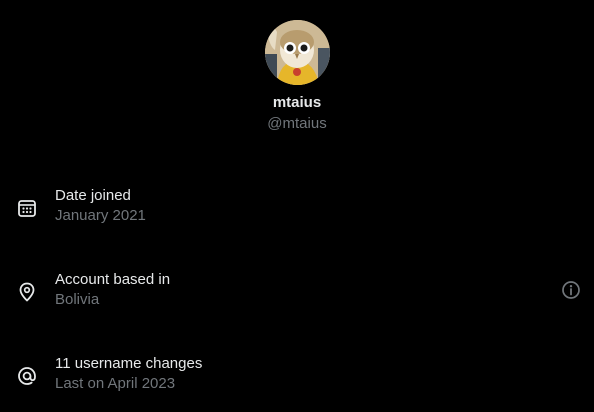 This screenshot has height=412, width=594. I want to click on date-joined-value: January 2021, so click(100, 215).